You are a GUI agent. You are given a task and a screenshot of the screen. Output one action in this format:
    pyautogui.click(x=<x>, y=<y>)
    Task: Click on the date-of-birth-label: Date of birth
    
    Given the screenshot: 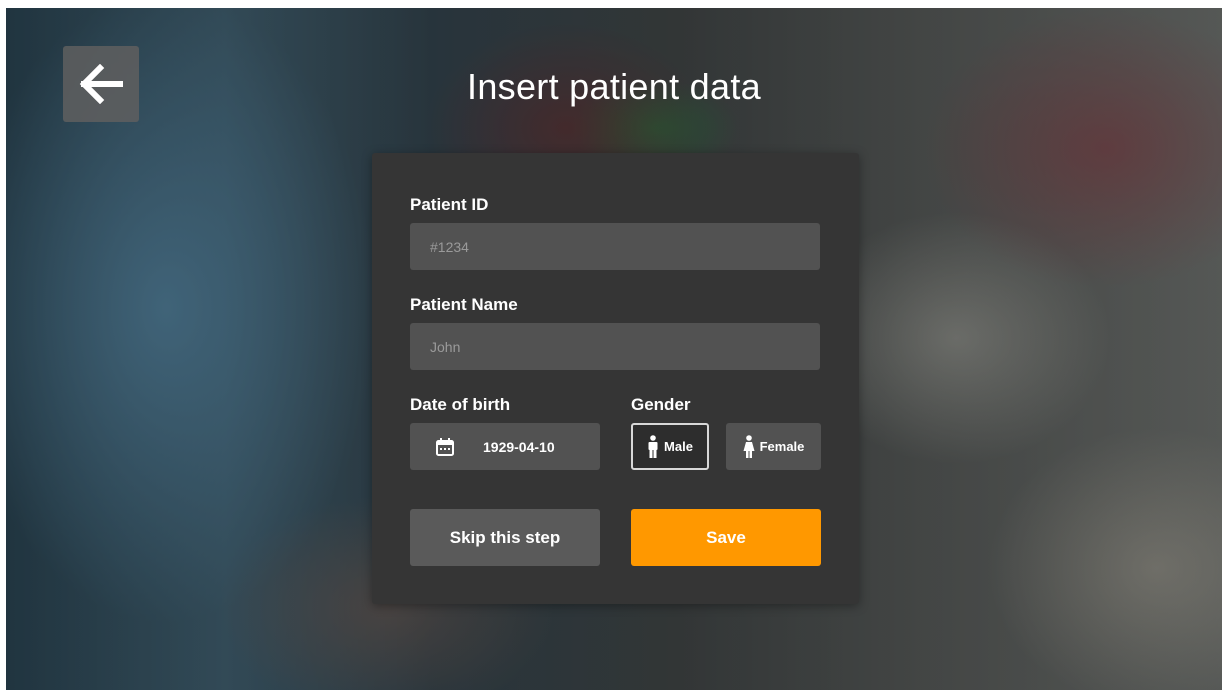 What is the action you would take?
    pyautogui.click(x=460, y=404)
    